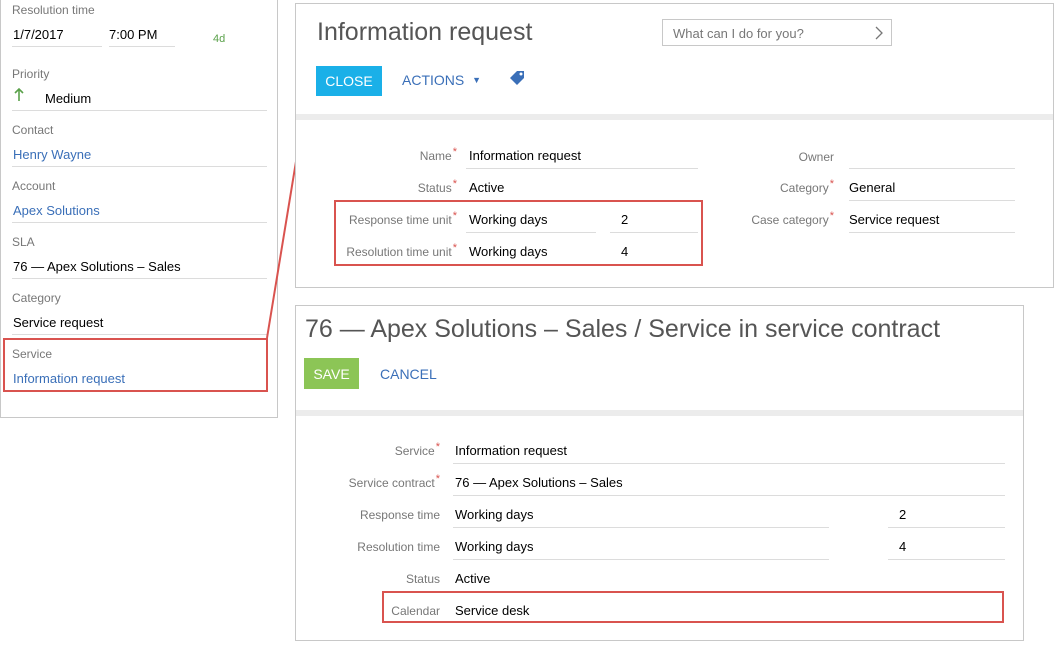 Image resolution: width=1058 pixels, height=649 pixels. Describe the element at coordinates (398, 547) in the screenshot. I see `field-label: Resolution time` at that location.